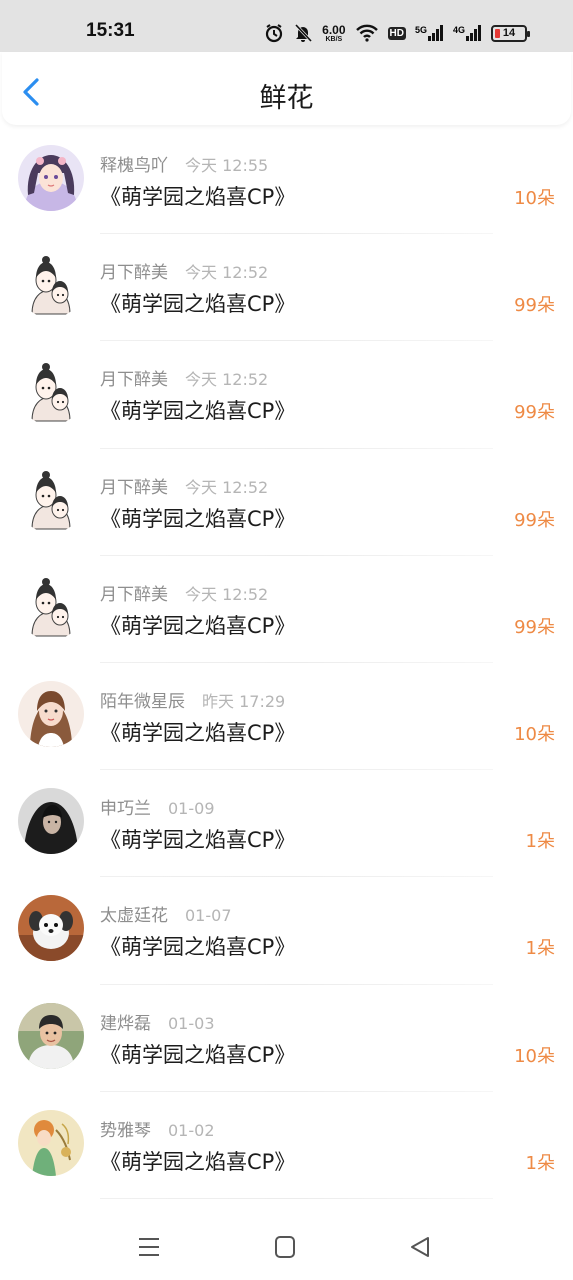 The image size is (573, 1280). Describe the element at coordinates (304, 33) in the screenshot. I see `mute-bell-icon` at that location.